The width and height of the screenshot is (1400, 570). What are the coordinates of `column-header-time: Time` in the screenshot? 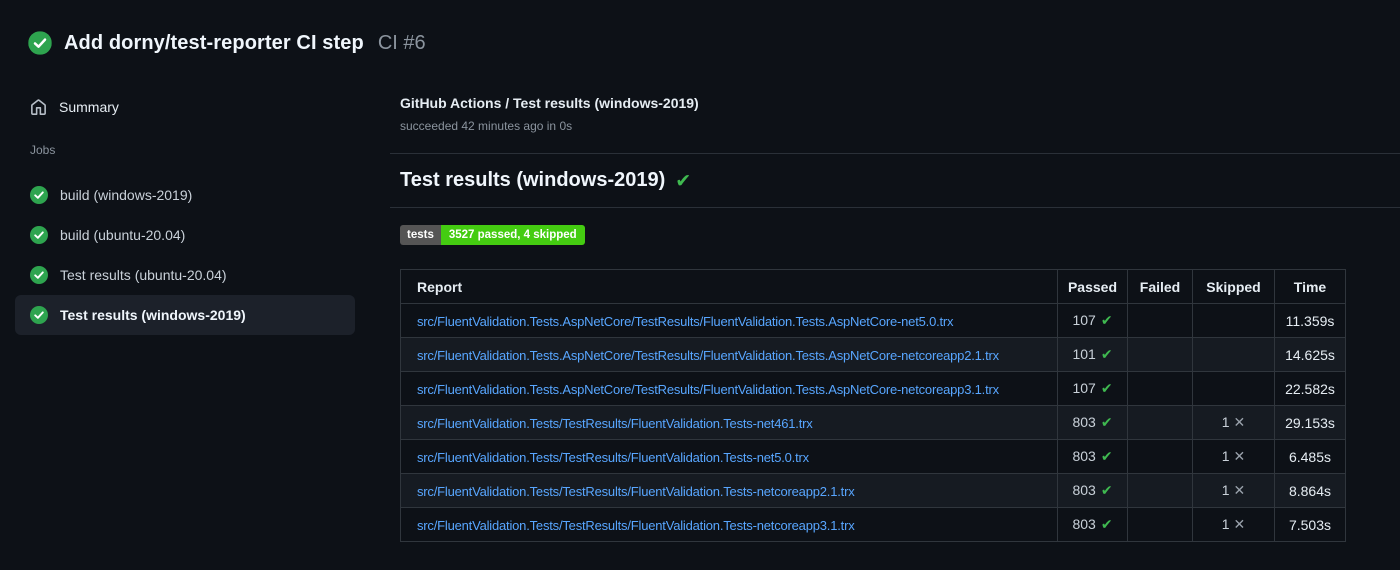 It's located at (1310, 286).